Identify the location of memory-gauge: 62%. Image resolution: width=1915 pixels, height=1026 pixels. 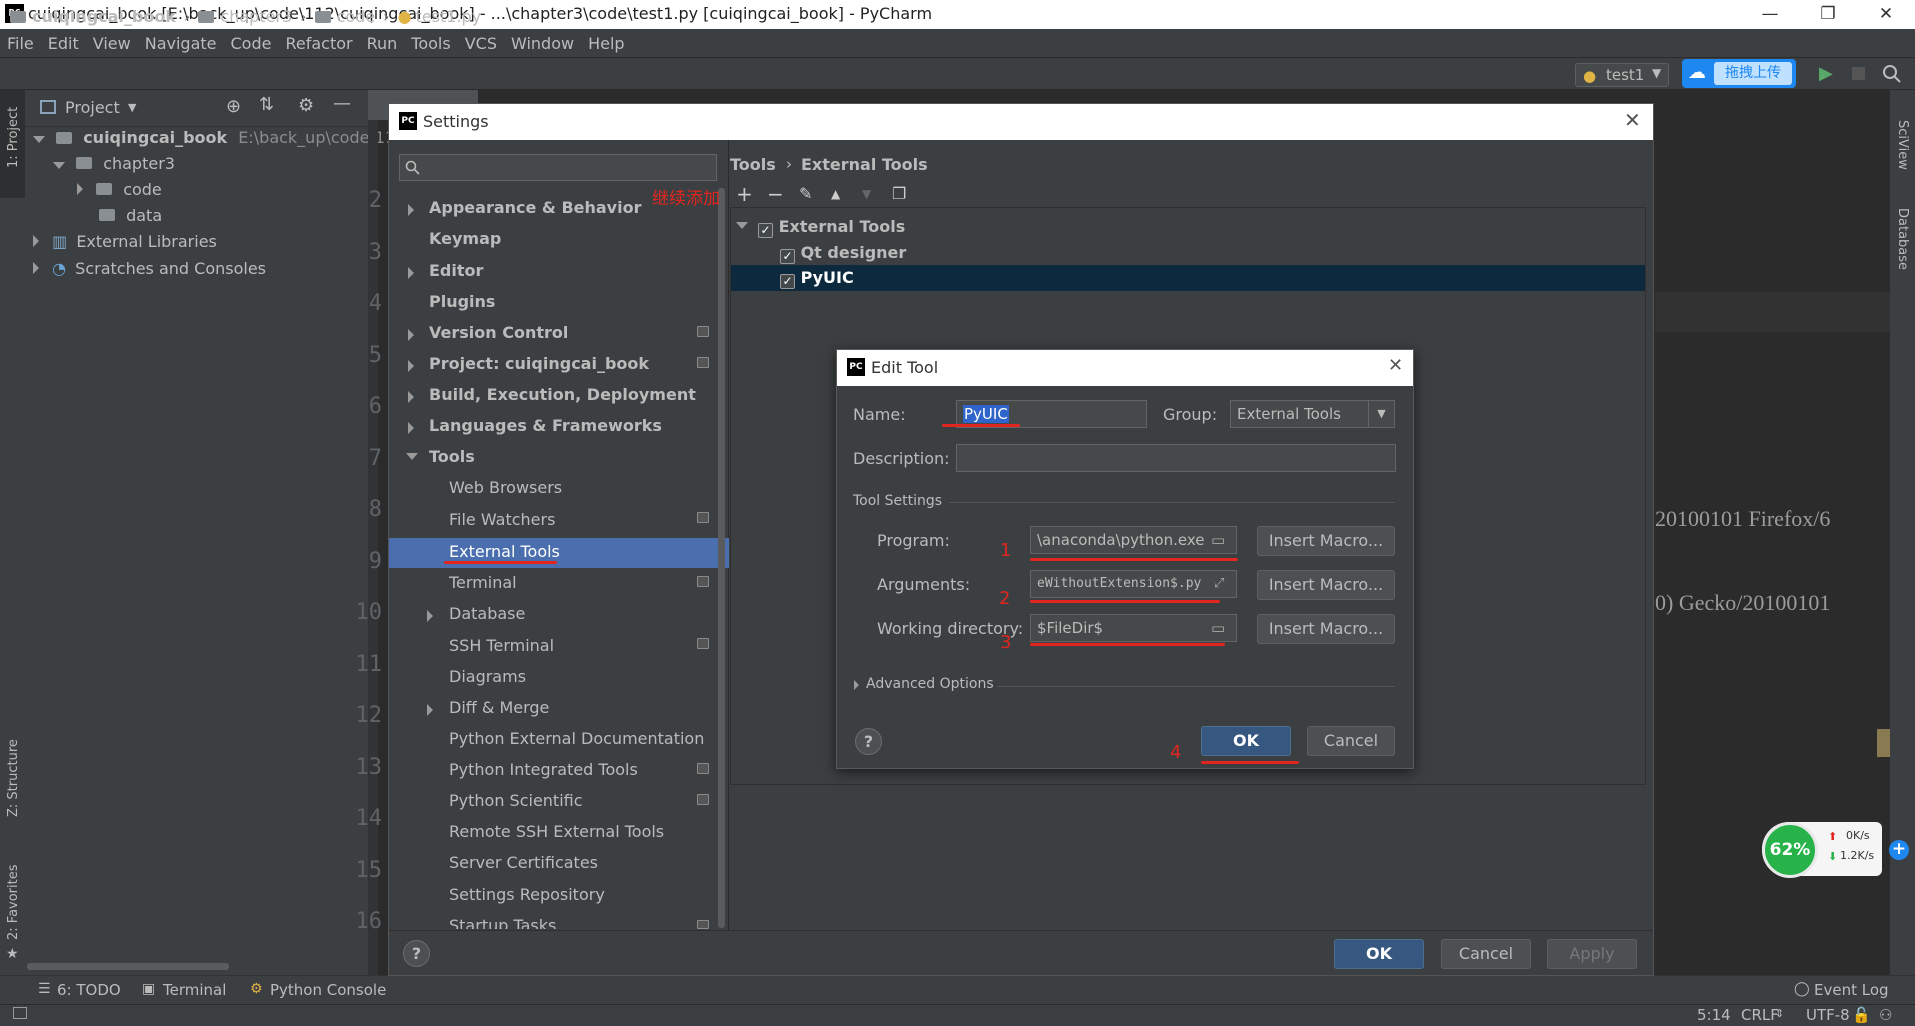
(1790, 850).